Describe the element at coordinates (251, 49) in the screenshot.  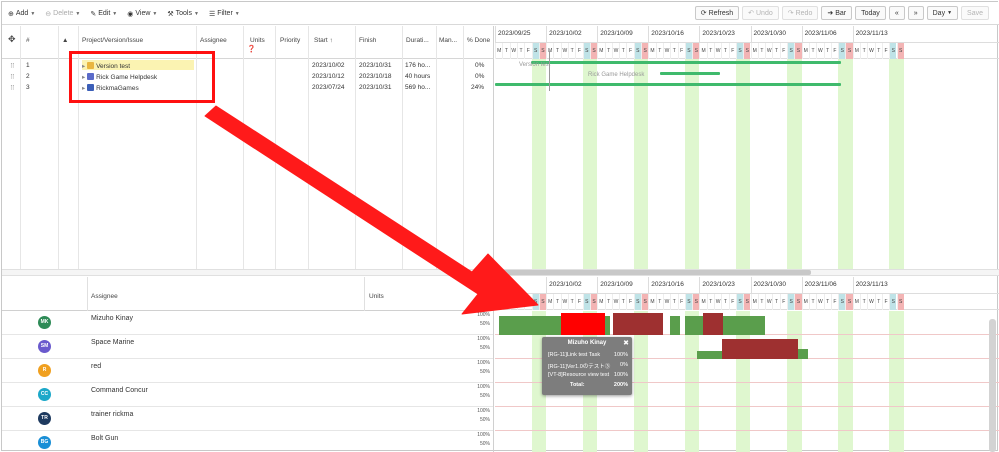
I see `help-icon: ❓` at that location.